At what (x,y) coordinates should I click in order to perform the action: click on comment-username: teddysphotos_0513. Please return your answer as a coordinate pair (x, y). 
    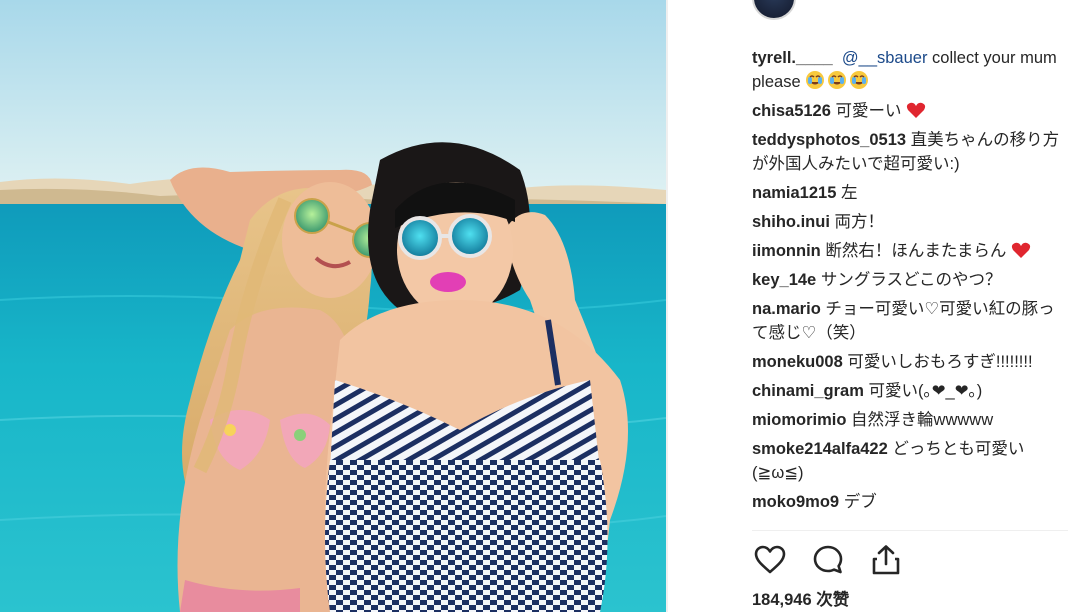
    Looking at the image, I should click on (829, 140).